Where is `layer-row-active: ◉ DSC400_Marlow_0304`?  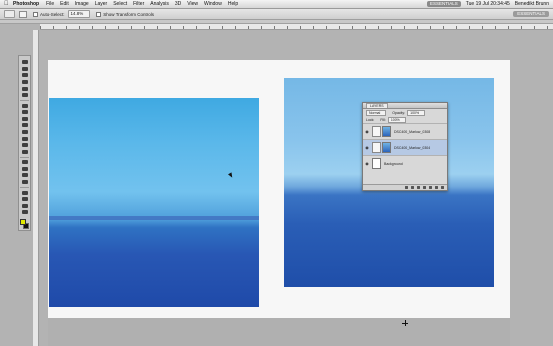
layer-row-active: ◉ DSC400_Marlow_0304 is located at coordinates (405, 147).